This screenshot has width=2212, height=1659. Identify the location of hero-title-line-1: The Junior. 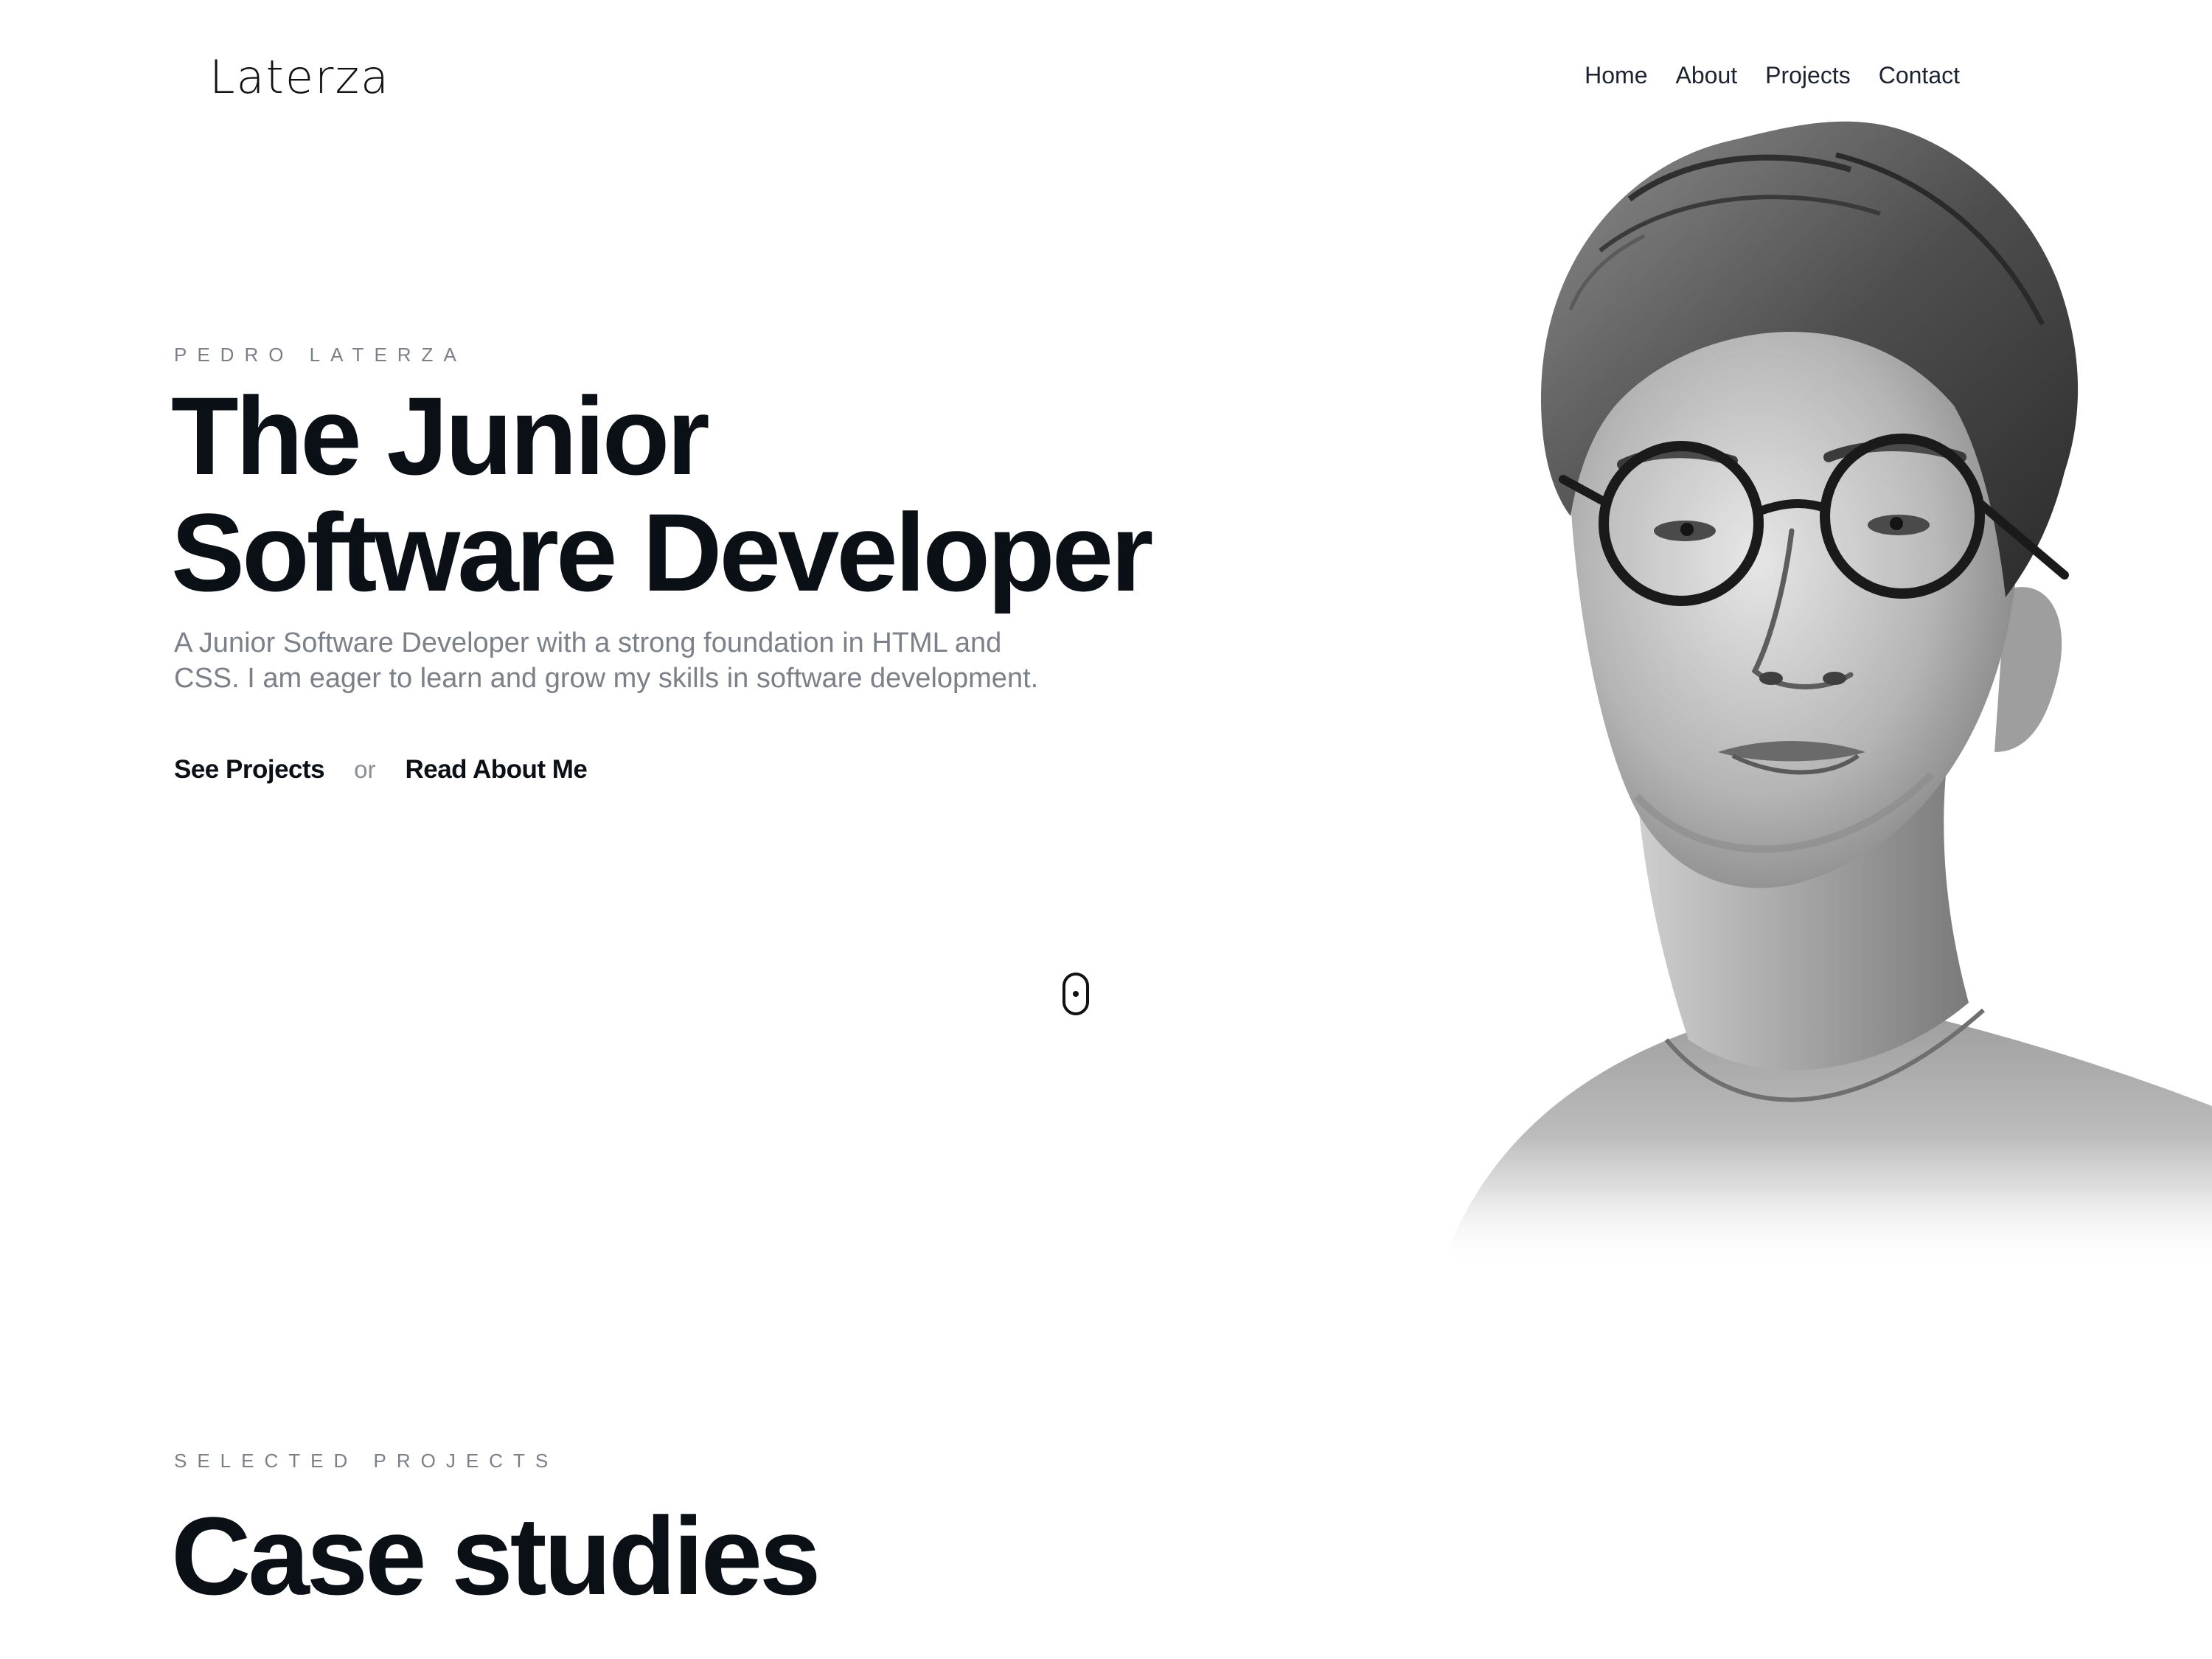
(440, 436).